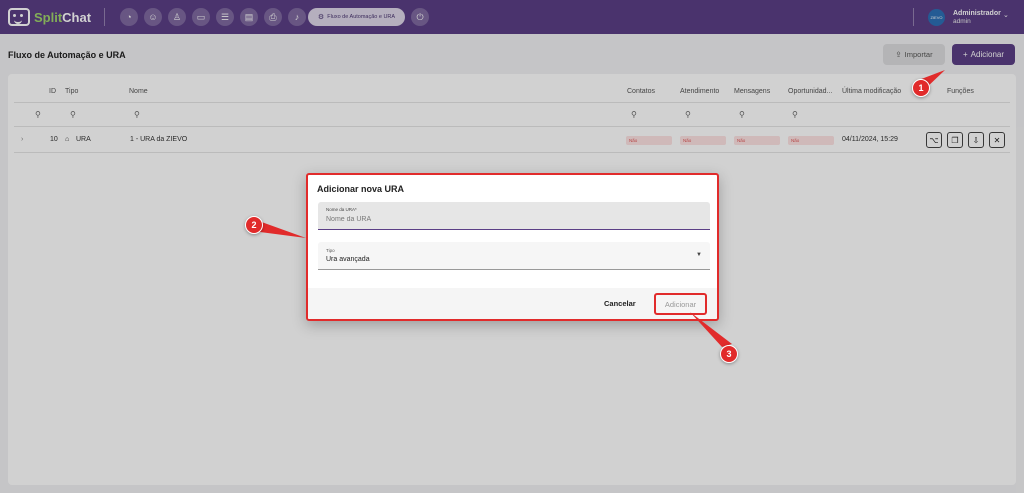  Describe the element at coordinates (729, 354) in the screenshot. I see `callout-marker-3: 3` at that location.